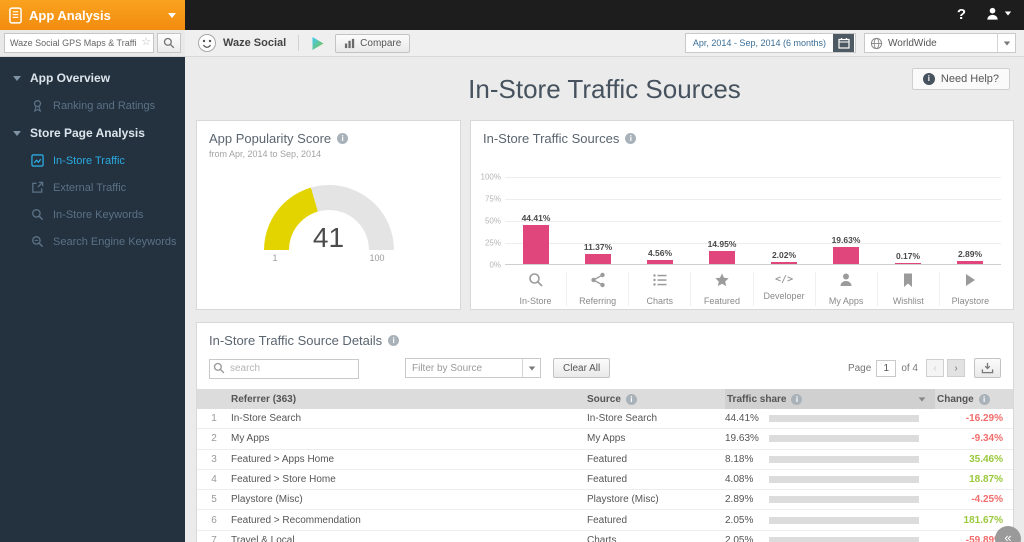  Describe the element at coordinates (536, 217) in the screenshot. I see `bar-value-label: 44.41%` at that location.